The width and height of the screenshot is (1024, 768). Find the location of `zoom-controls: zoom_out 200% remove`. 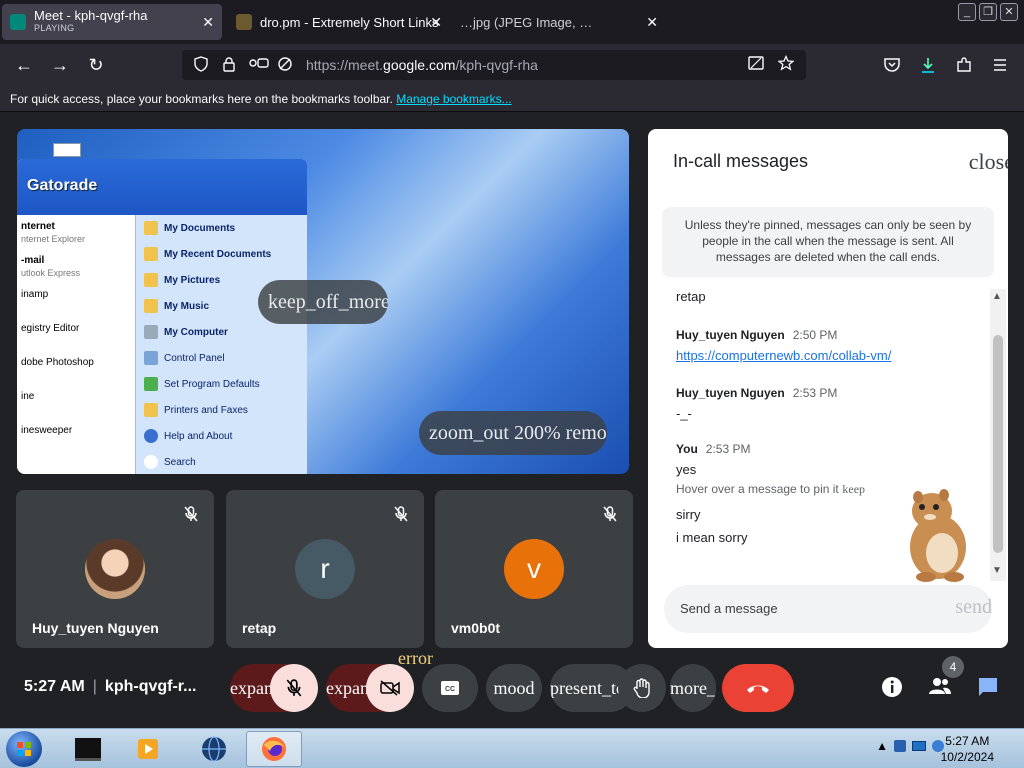

zoom-controls: zoom_out 200% remove is located at coordinates (513, 433).